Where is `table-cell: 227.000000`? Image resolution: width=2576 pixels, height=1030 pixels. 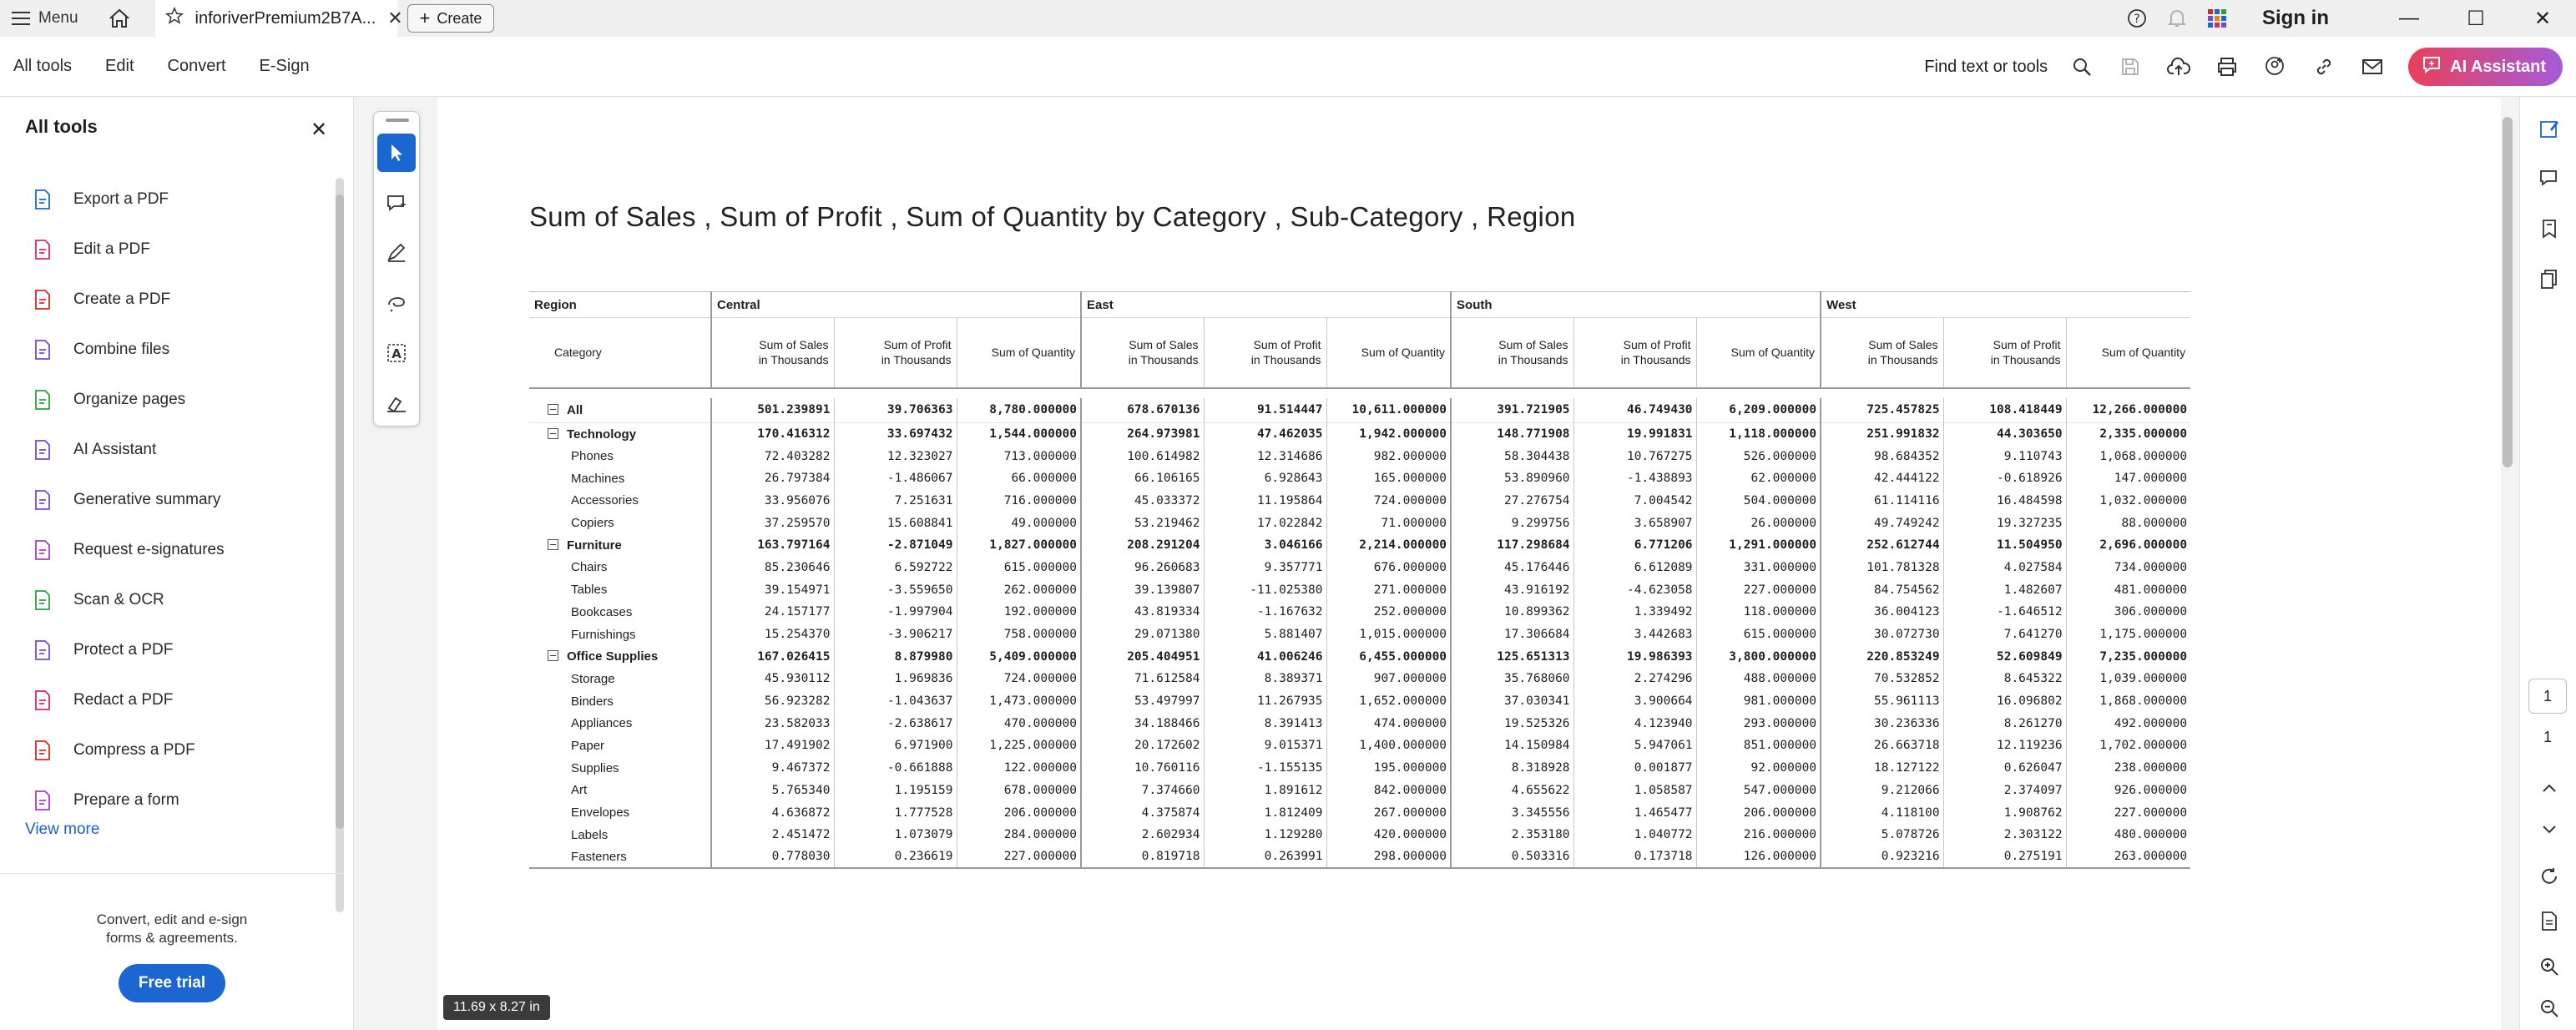 table-cell: 227.000000 is located at coordinates (1758, 590).